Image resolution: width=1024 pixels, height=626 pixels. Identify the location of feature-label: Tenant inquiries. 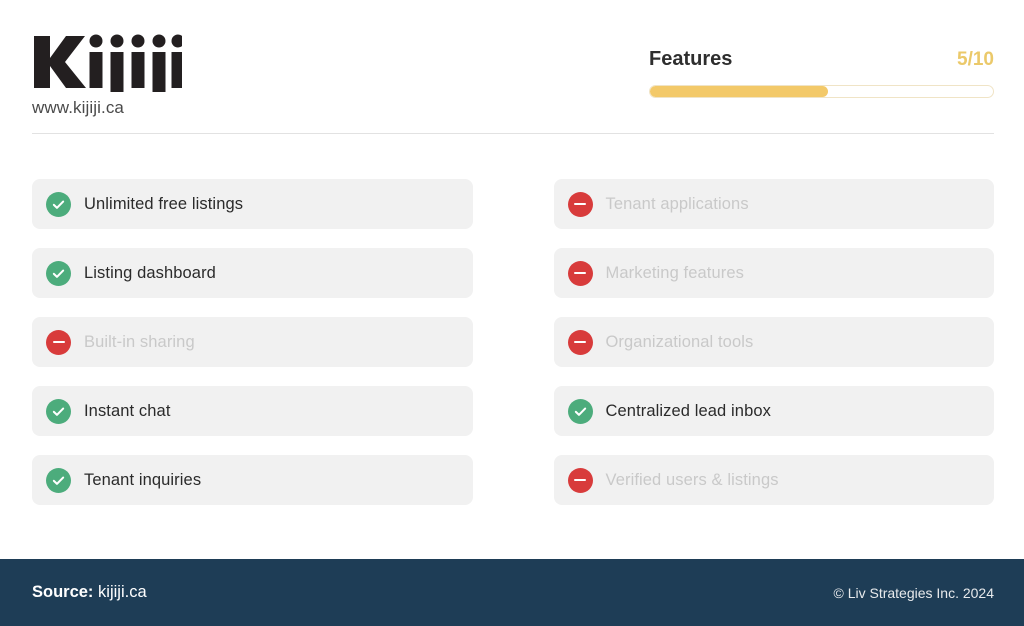
(143, 479).